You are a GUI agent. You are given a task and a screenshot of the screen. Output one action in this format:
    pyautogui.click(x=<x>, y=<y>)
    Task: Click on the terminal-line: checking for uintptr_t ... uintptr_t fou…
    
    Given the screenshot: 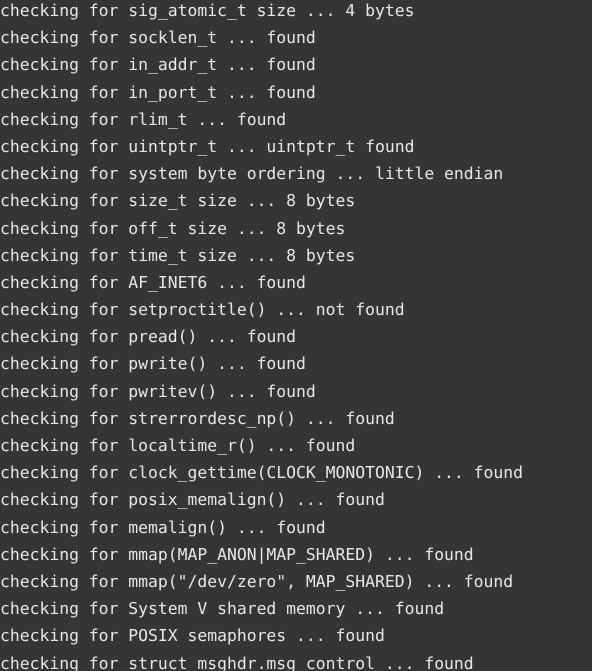 What is the action you would take?
    pyautogui.click(x=207, y=146)
    